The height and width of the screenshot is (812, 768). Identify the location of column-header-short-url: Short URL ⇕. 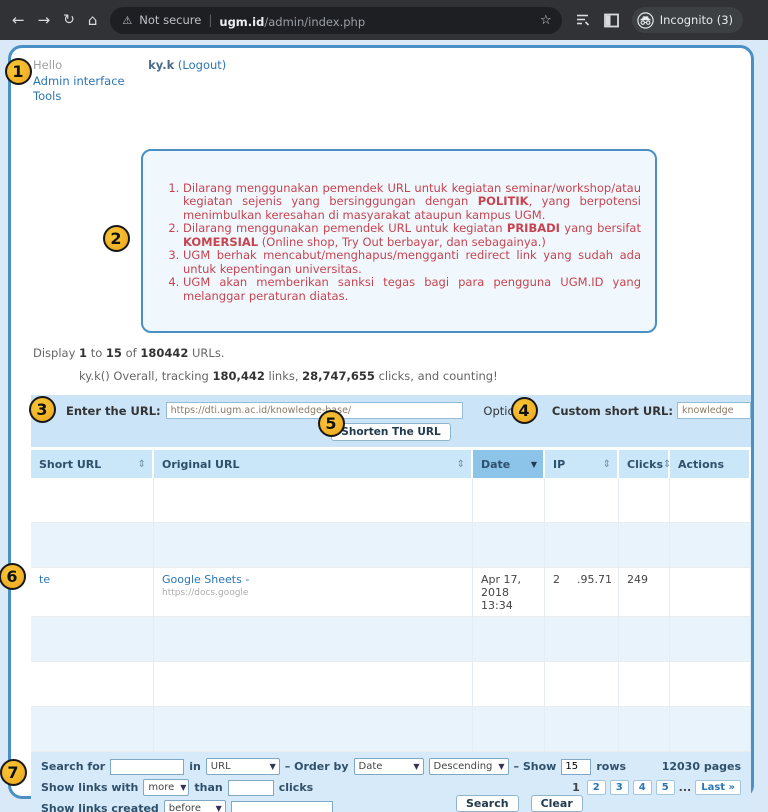
(92, 464).